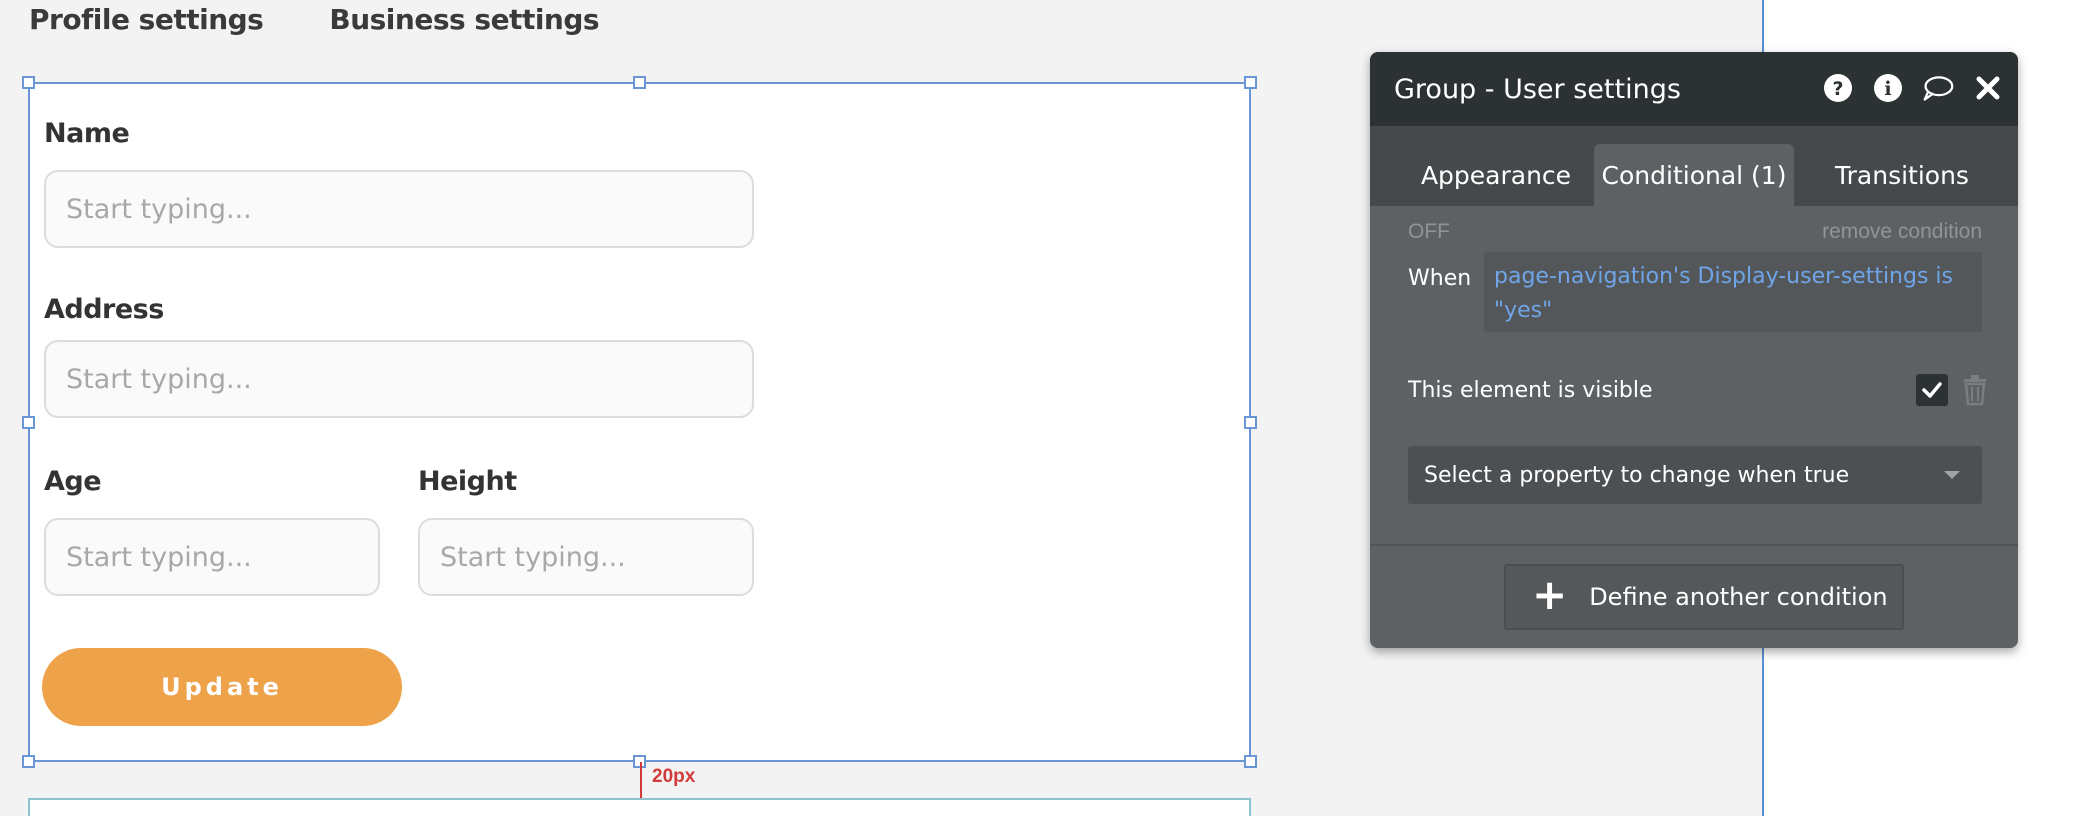 The width and height of the screenshot is (2076, 816). I want to click on property-select-placeholder: Select a property to change when true, so click(1637, 475).